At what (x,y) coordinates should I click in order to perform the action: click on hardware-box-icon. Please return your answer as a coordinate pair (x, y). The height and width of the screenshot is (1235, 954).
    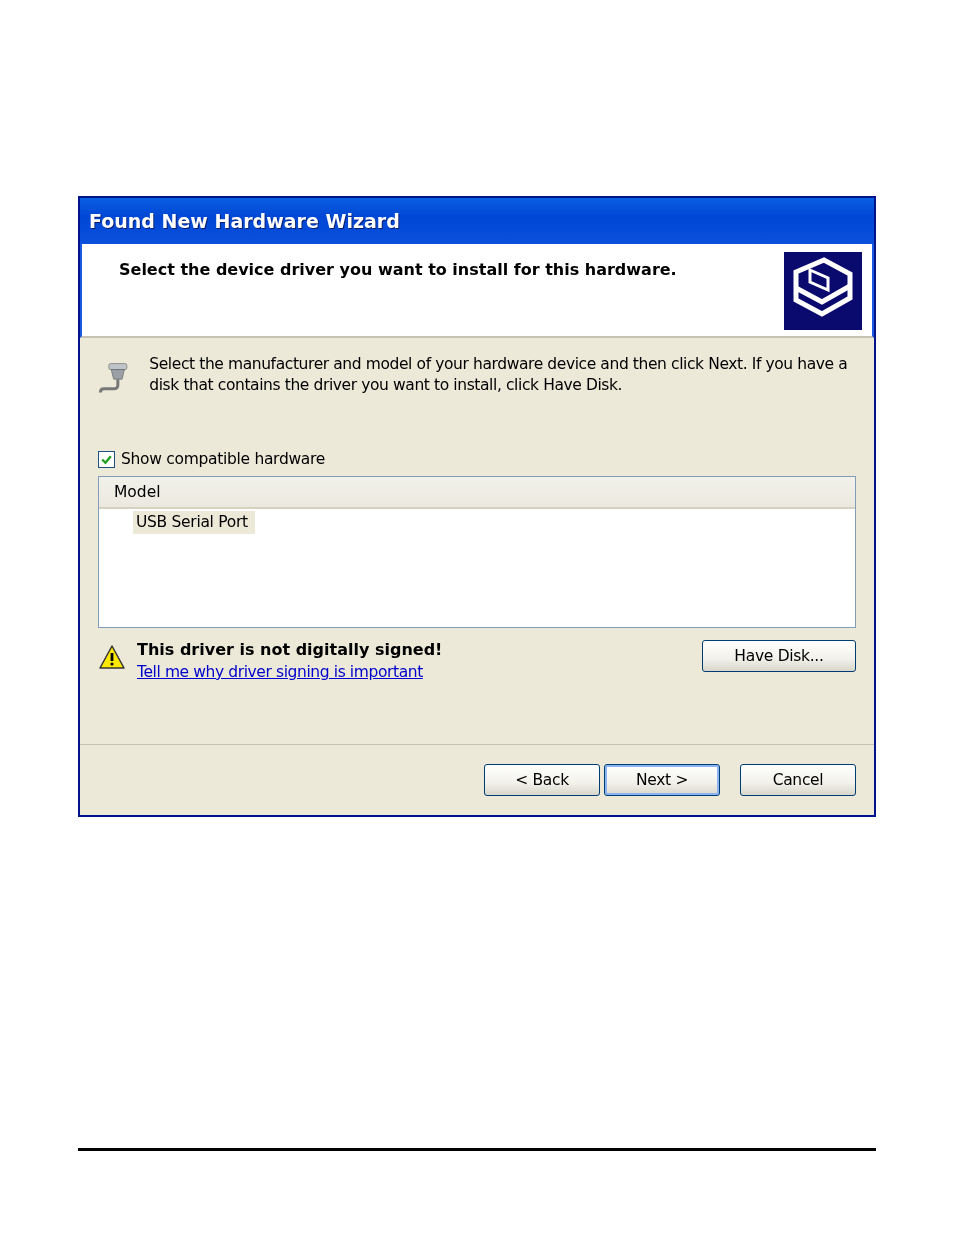
    Looking at the image, I should click on (823, 291).